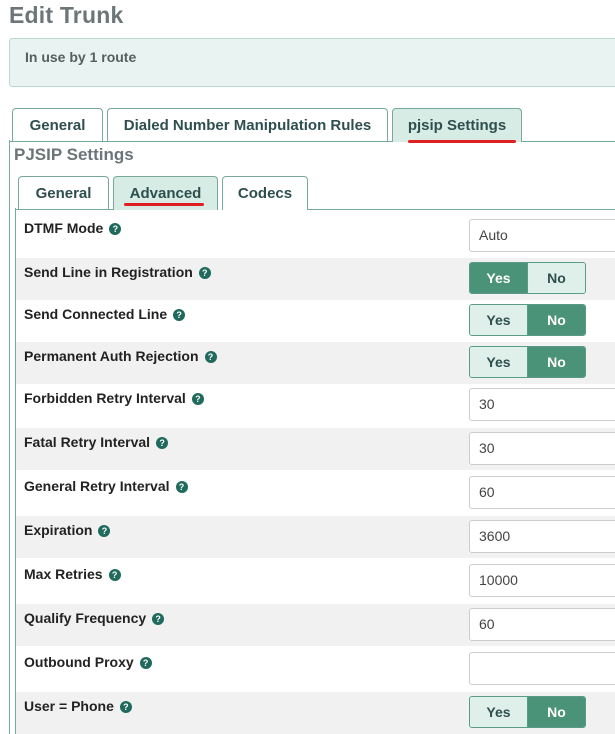 The height and width of the screenshot is (734, 615). What do you see at coordinates (542, 624) in the screenshot?
I see `qualify-frequency-input: 60` at bounding box center [542, 624].